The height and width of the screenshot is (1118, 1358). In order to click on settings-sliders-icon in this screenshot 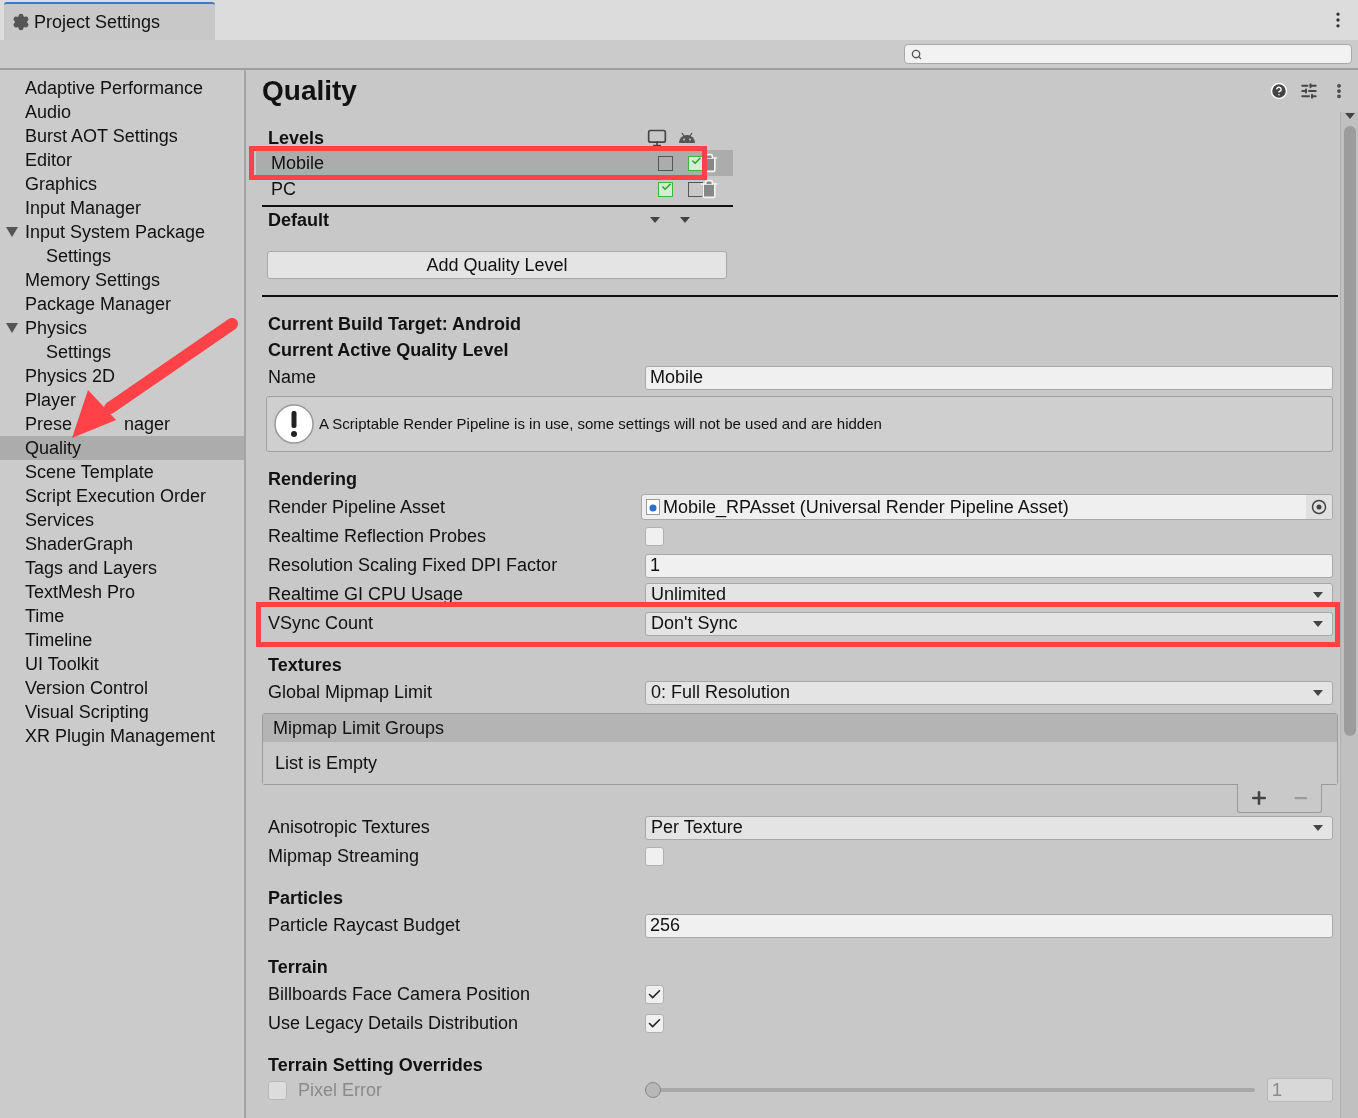, I will do `click(1309, 91)`.